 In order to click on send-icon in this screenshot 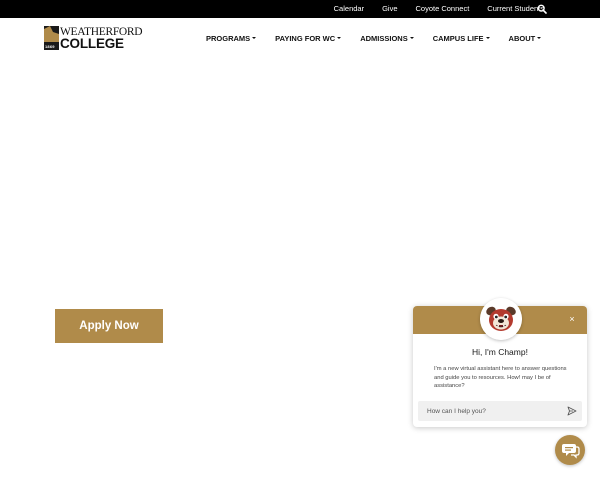, I will do `click(572, 411)`.